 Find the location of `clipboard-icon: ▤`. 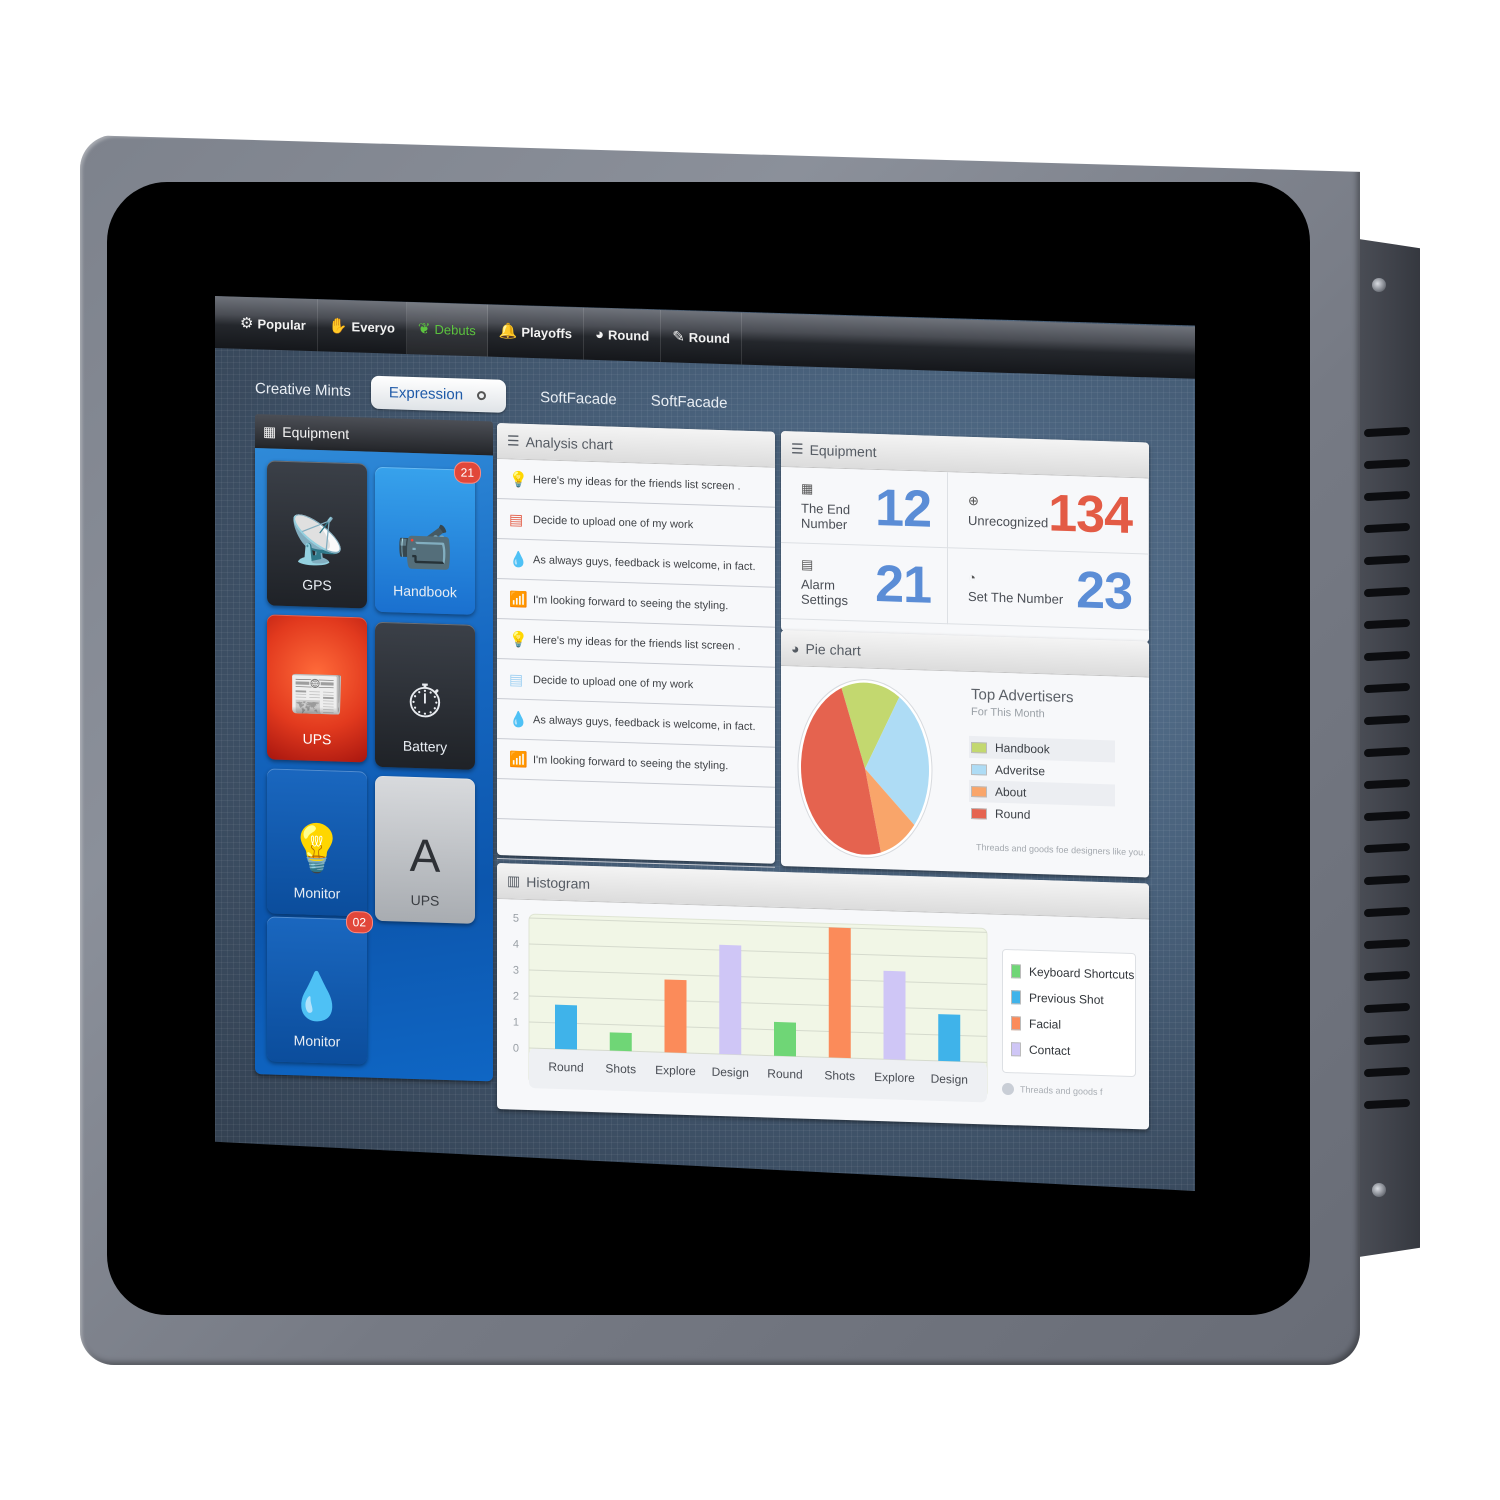

clipboard-icon: ▤ is located at coordinates (807, 564).